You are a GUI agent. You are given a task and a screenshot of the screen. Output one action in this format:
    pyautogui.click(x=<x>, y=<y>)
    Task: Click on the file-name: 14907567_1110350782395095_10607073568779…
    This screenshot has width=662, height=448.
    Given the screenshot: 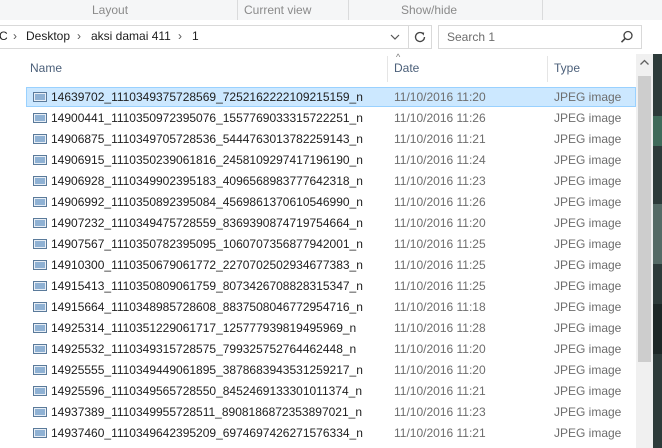 What is the action you would take?
    pyautogui.click(x=207, y=244)
    